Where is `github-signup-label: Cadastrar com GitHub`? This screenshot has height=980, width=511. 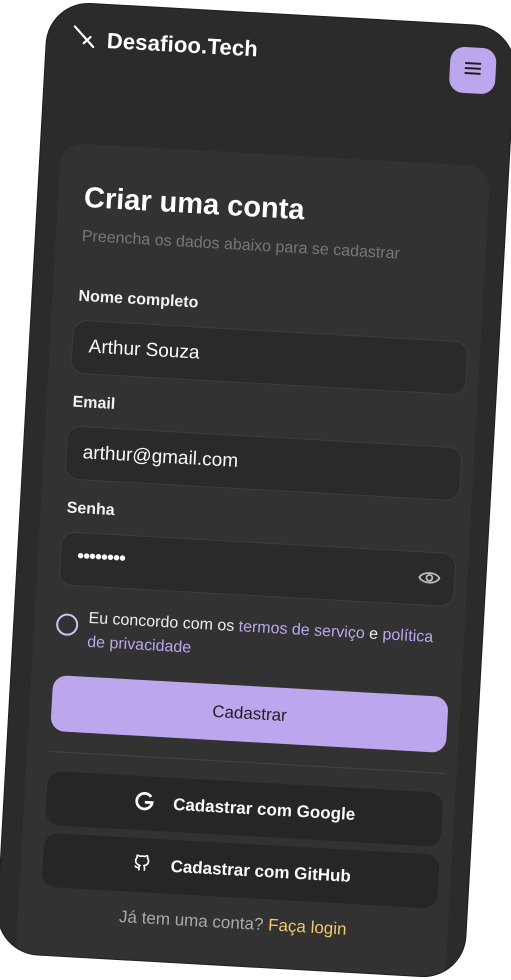 github-signup-label: Cadastrar com GitHub is located at coordinates (261, 871).